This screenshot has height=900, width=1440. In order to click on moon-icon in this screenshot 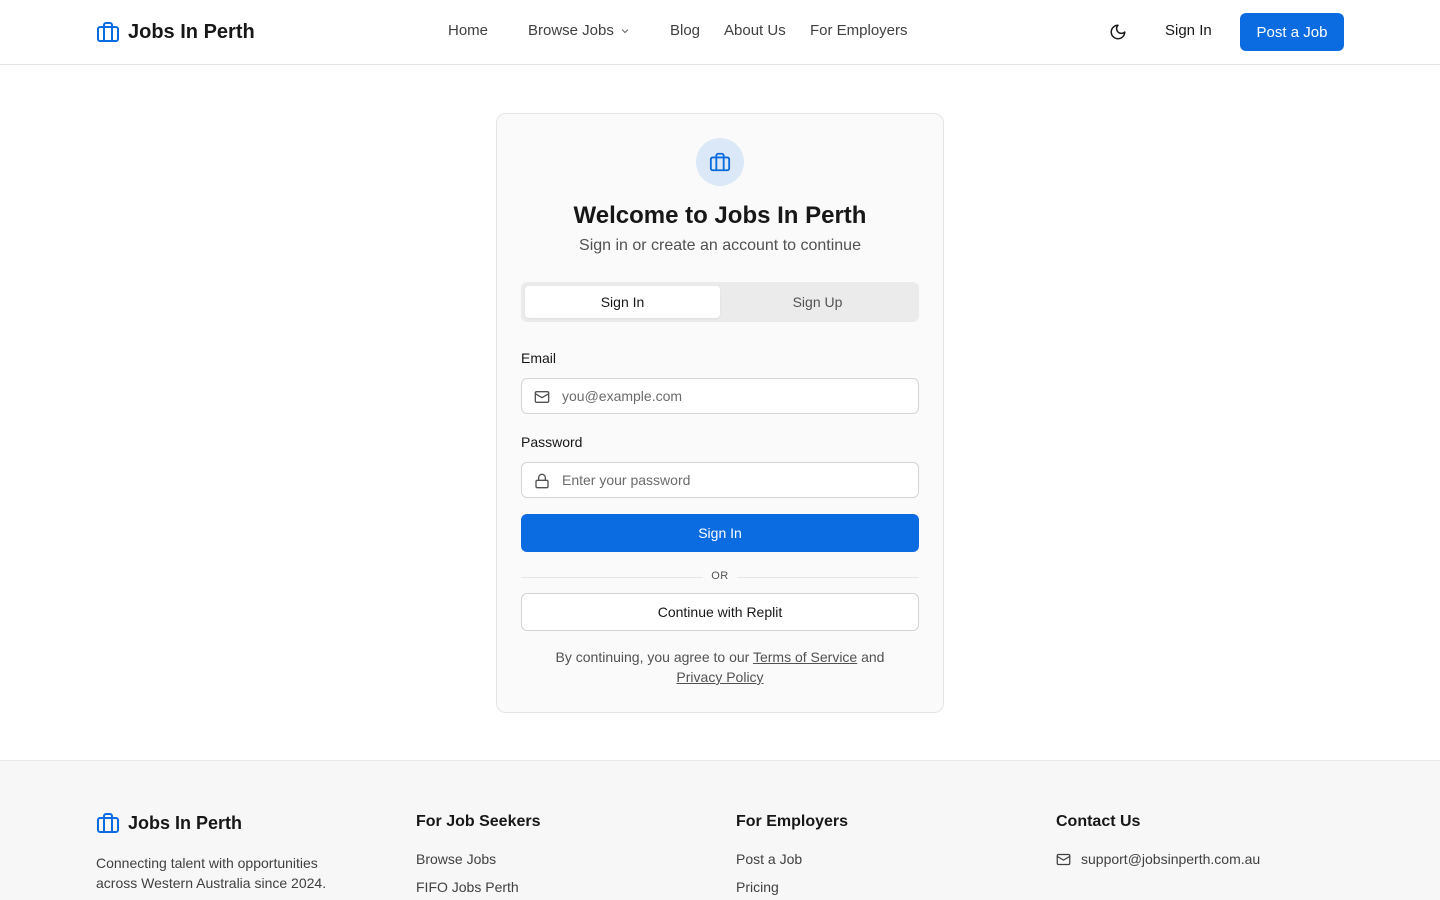, I will do `click(1118, 32)`.